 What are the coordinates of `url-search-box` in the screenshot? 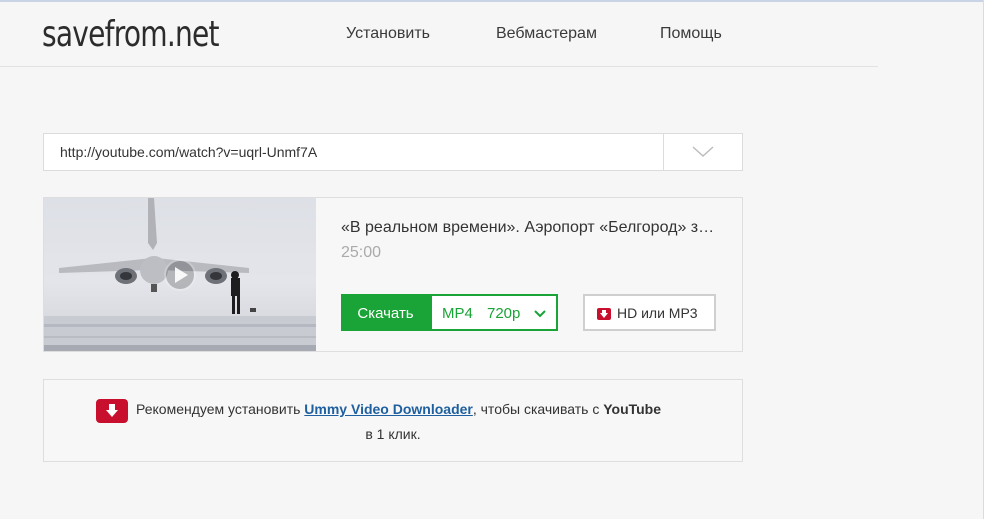 It's located at (393, 152).